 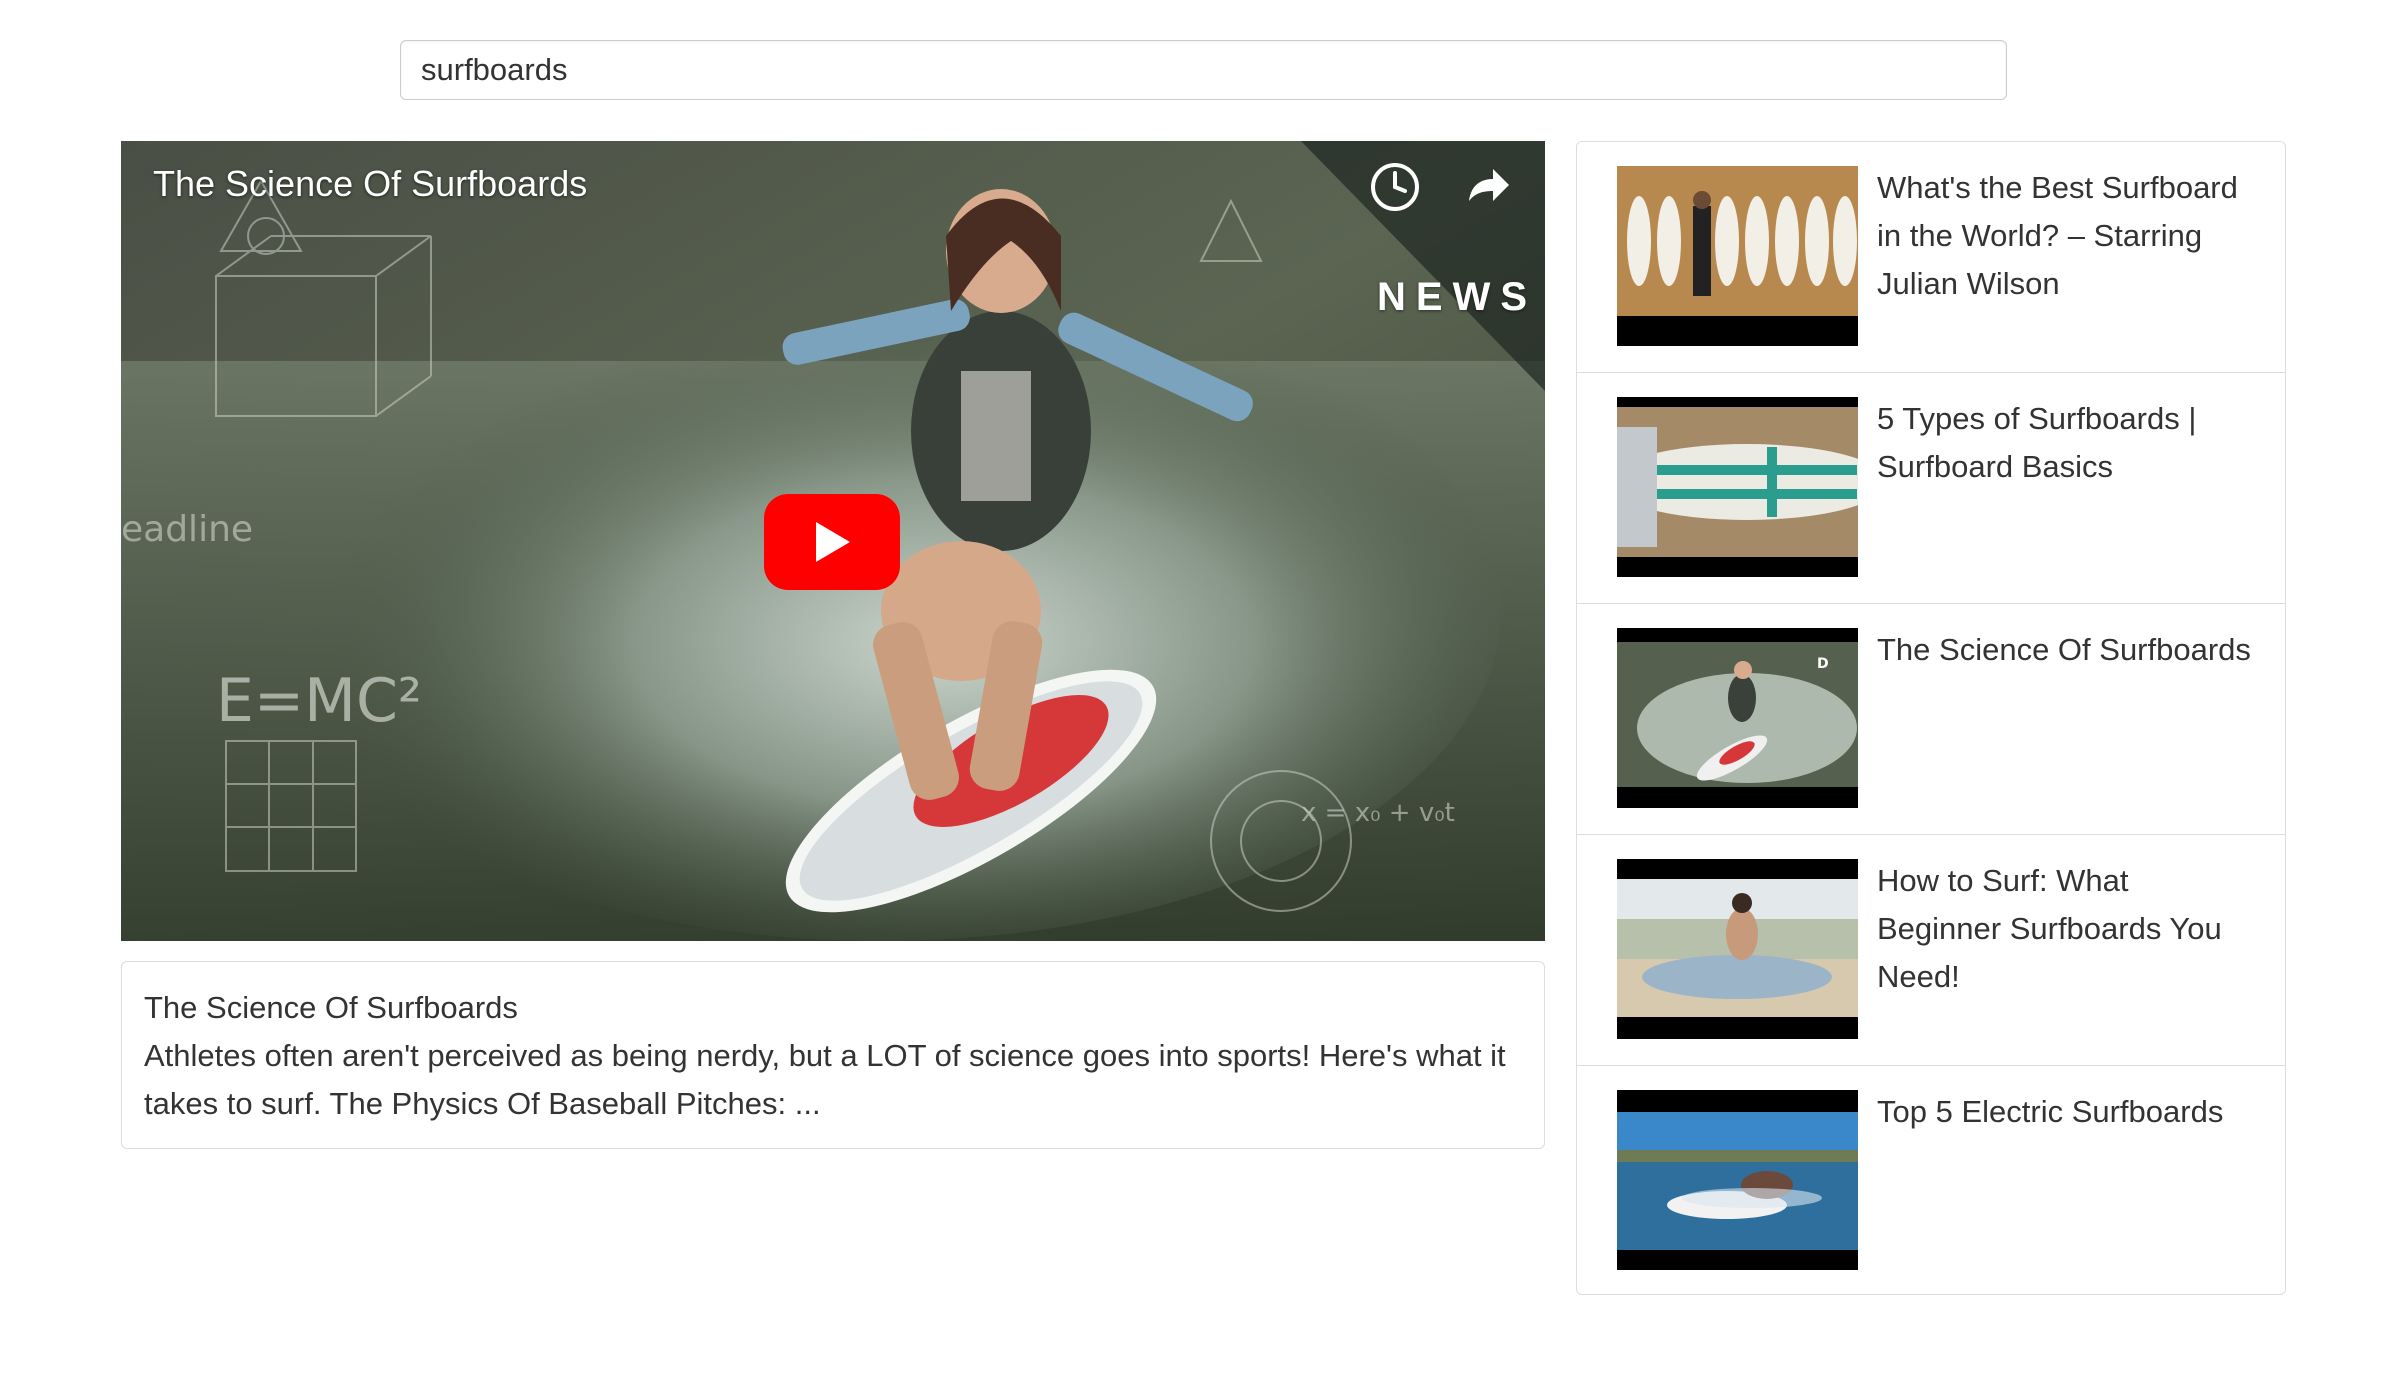 I want to click on video-list-item: D The Science Of Surfboards, so click(x=1931, y=719).